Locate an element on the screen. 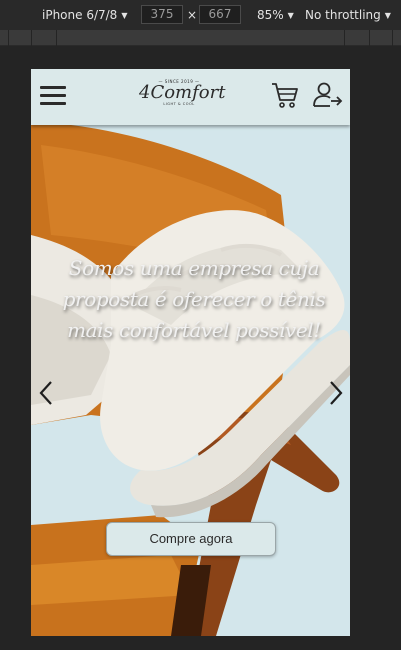  zoom-selector: 85% ▼ is located at coordinates (275, 15).